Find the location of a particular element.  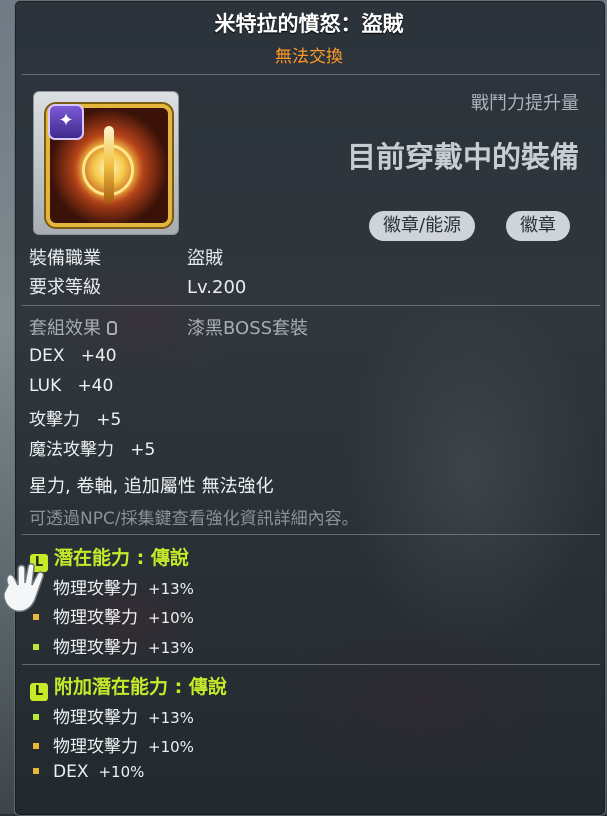

req-level-row: 要求等級 Lv.200 is located at coordinates (137, 286).